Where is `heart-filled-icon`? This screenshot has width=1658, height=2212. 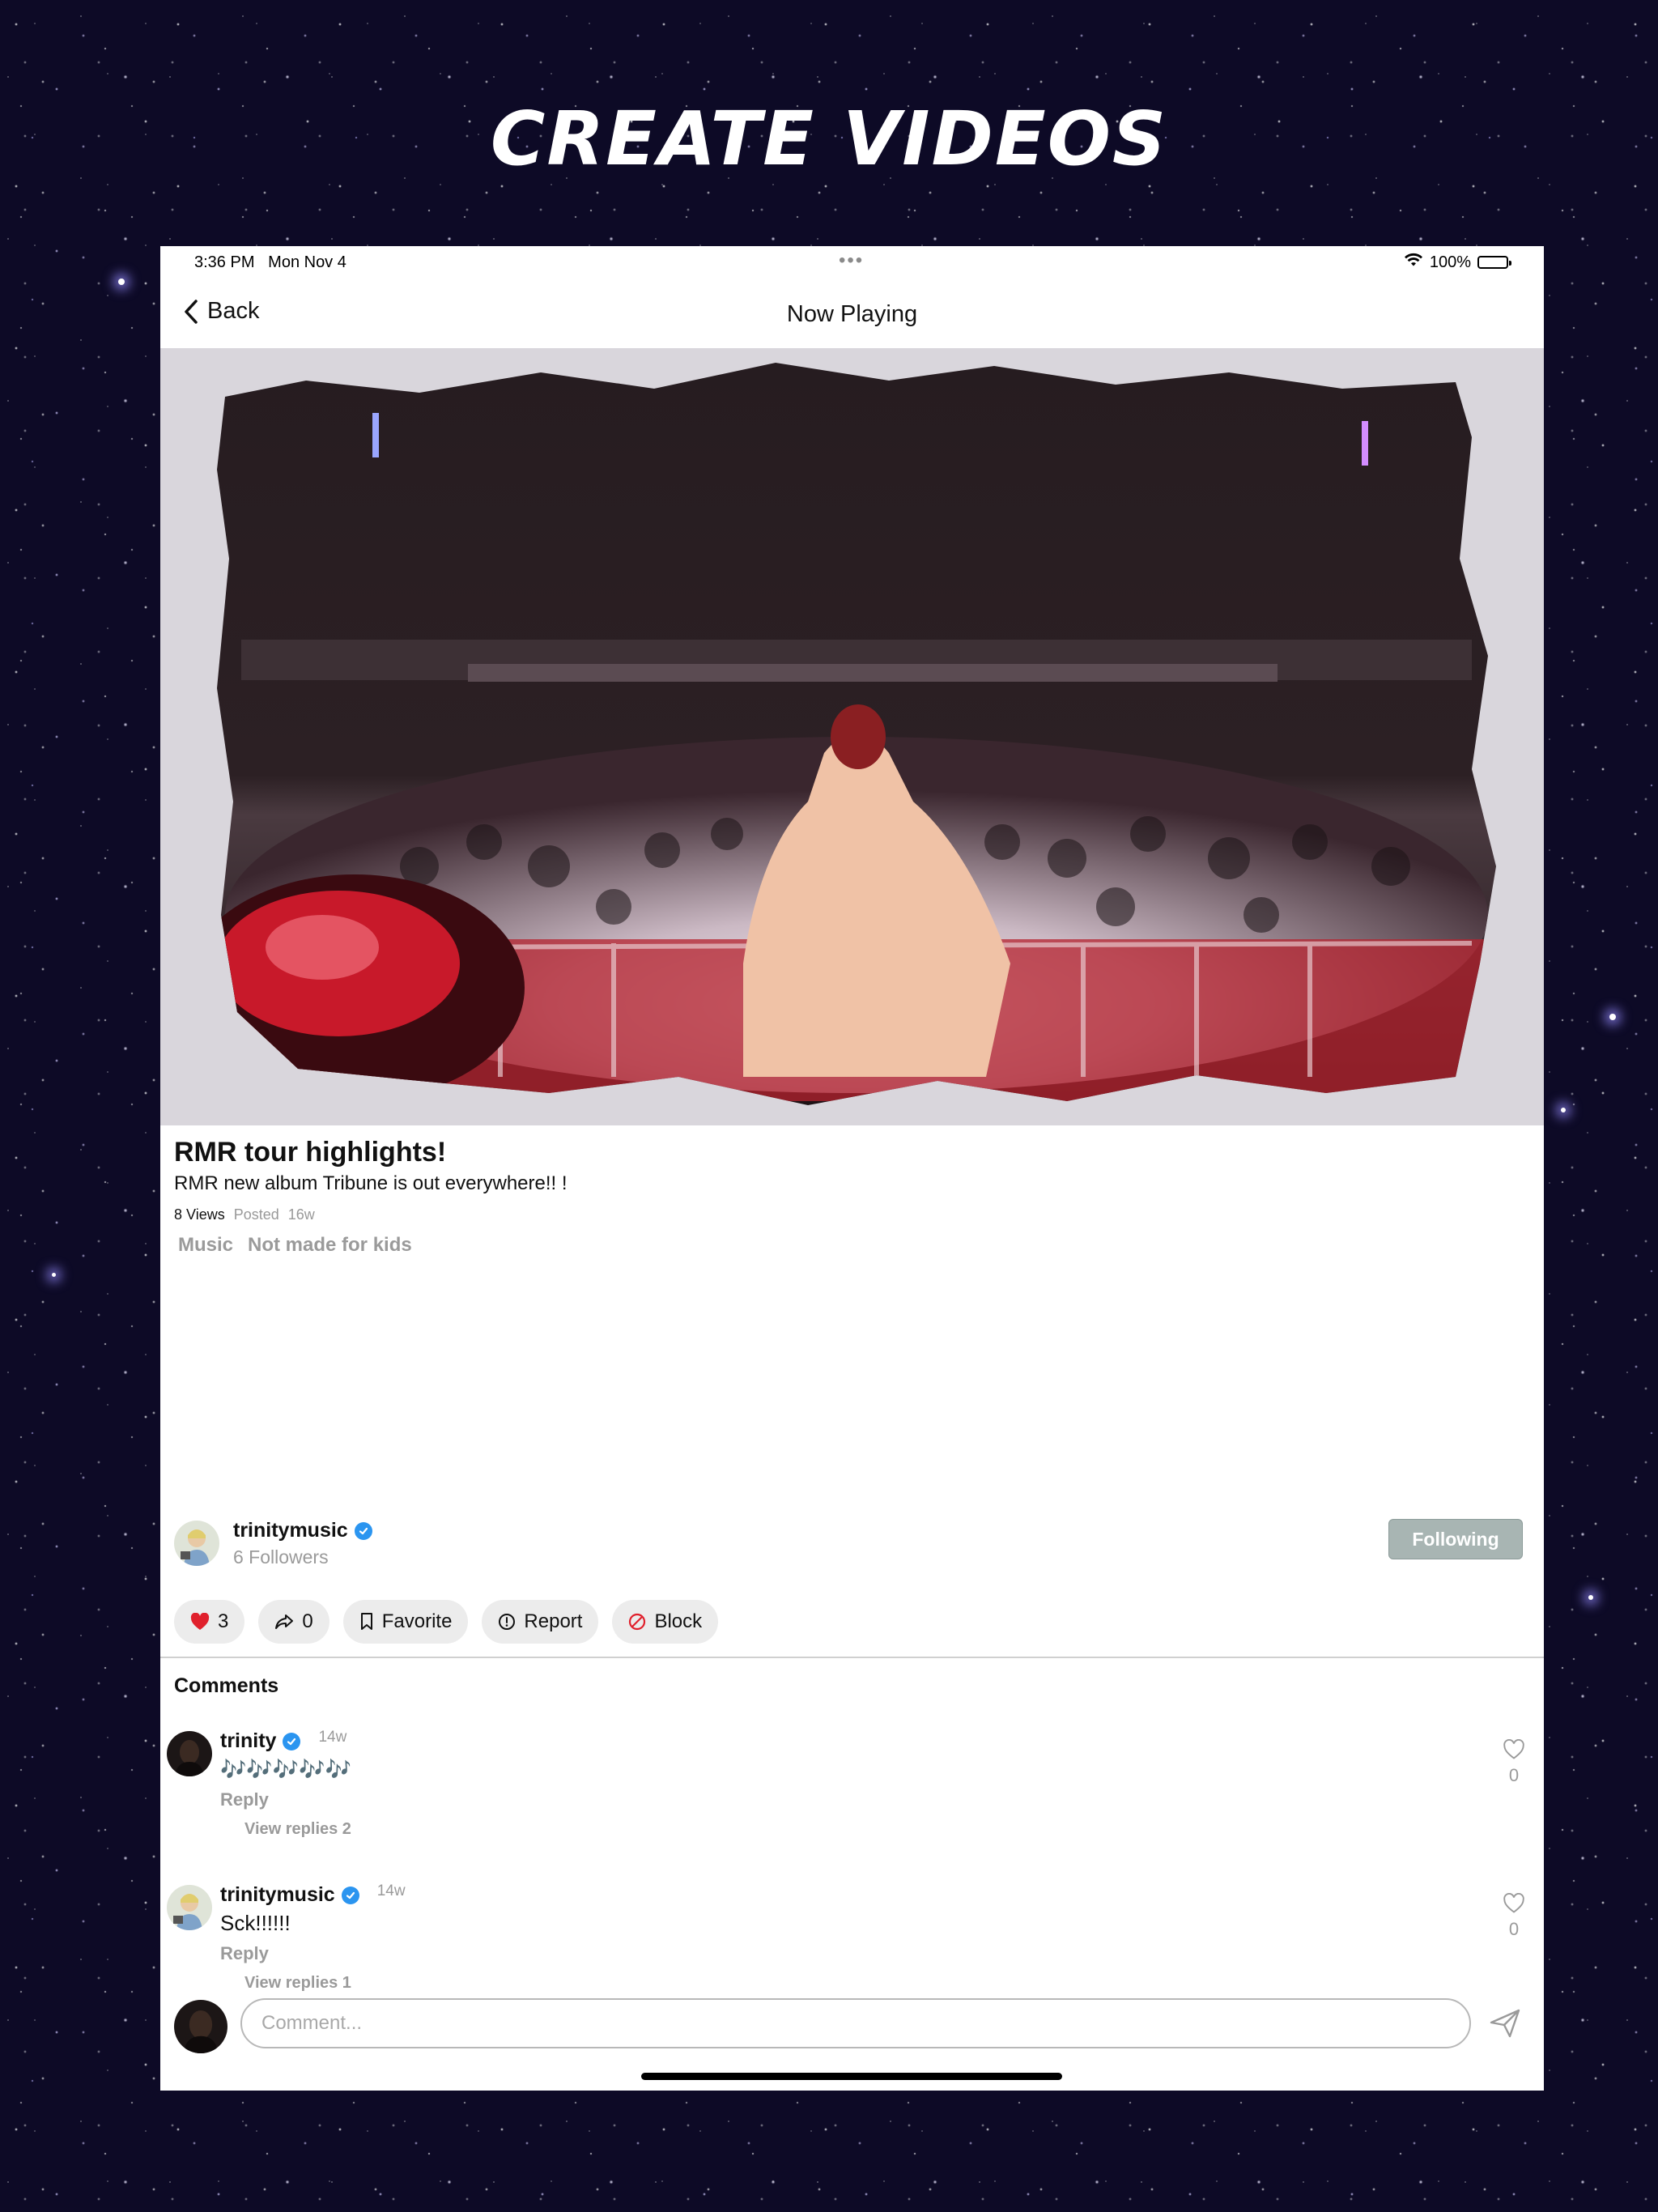
heart-filled-icon is located at coordinates (200, 1622).